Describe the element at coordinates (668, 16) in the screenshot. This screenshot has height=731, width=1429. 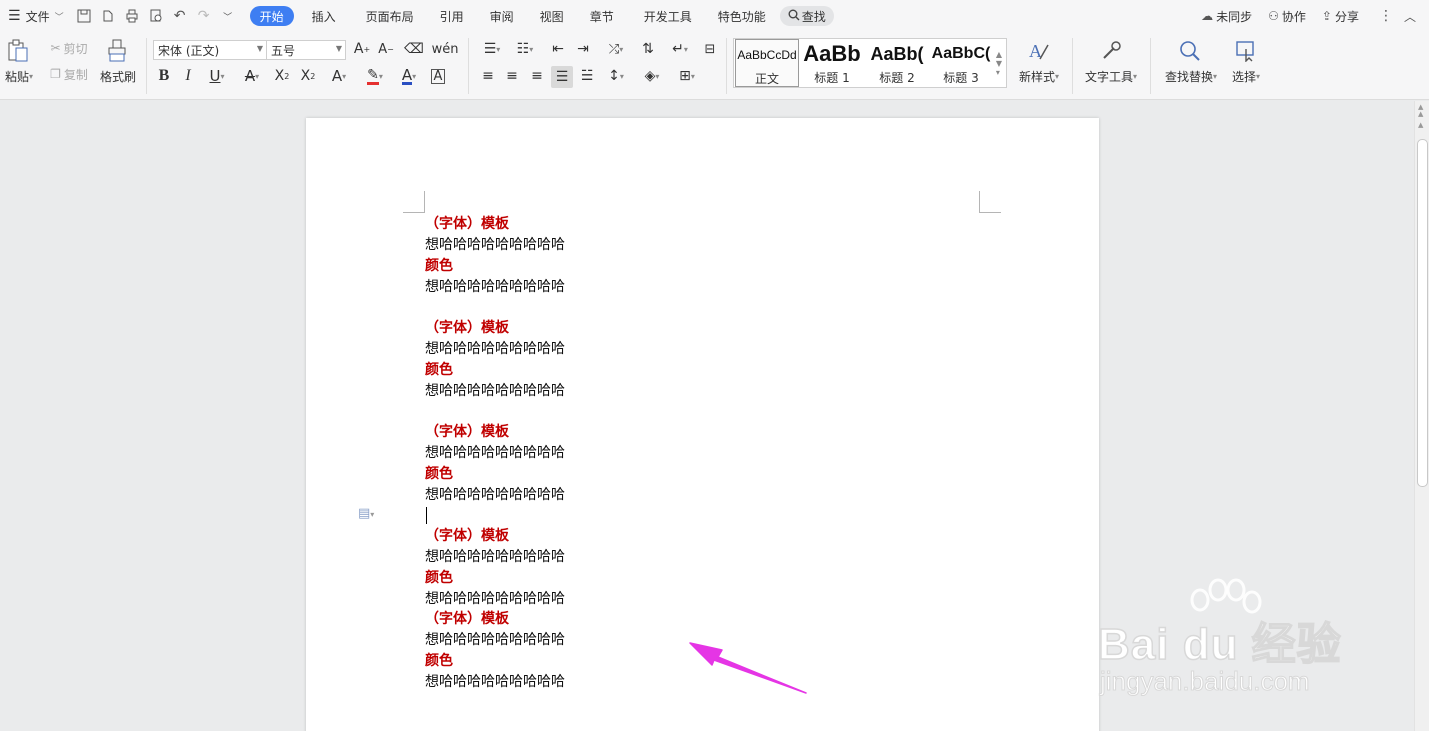
I see `tab-developer: 开发工具` at that location.